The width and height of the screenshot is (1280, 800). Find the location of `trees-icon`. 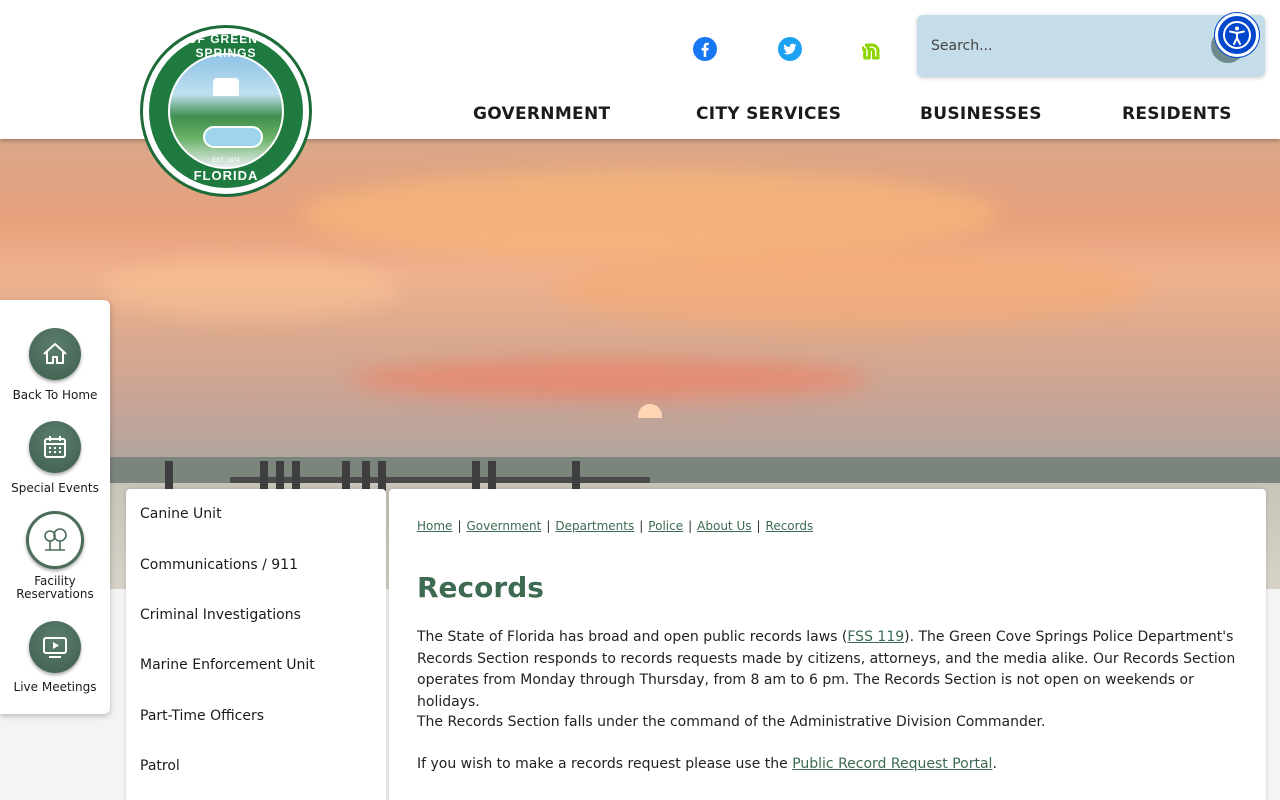

trees-icon is located at coordinates (55, 540).